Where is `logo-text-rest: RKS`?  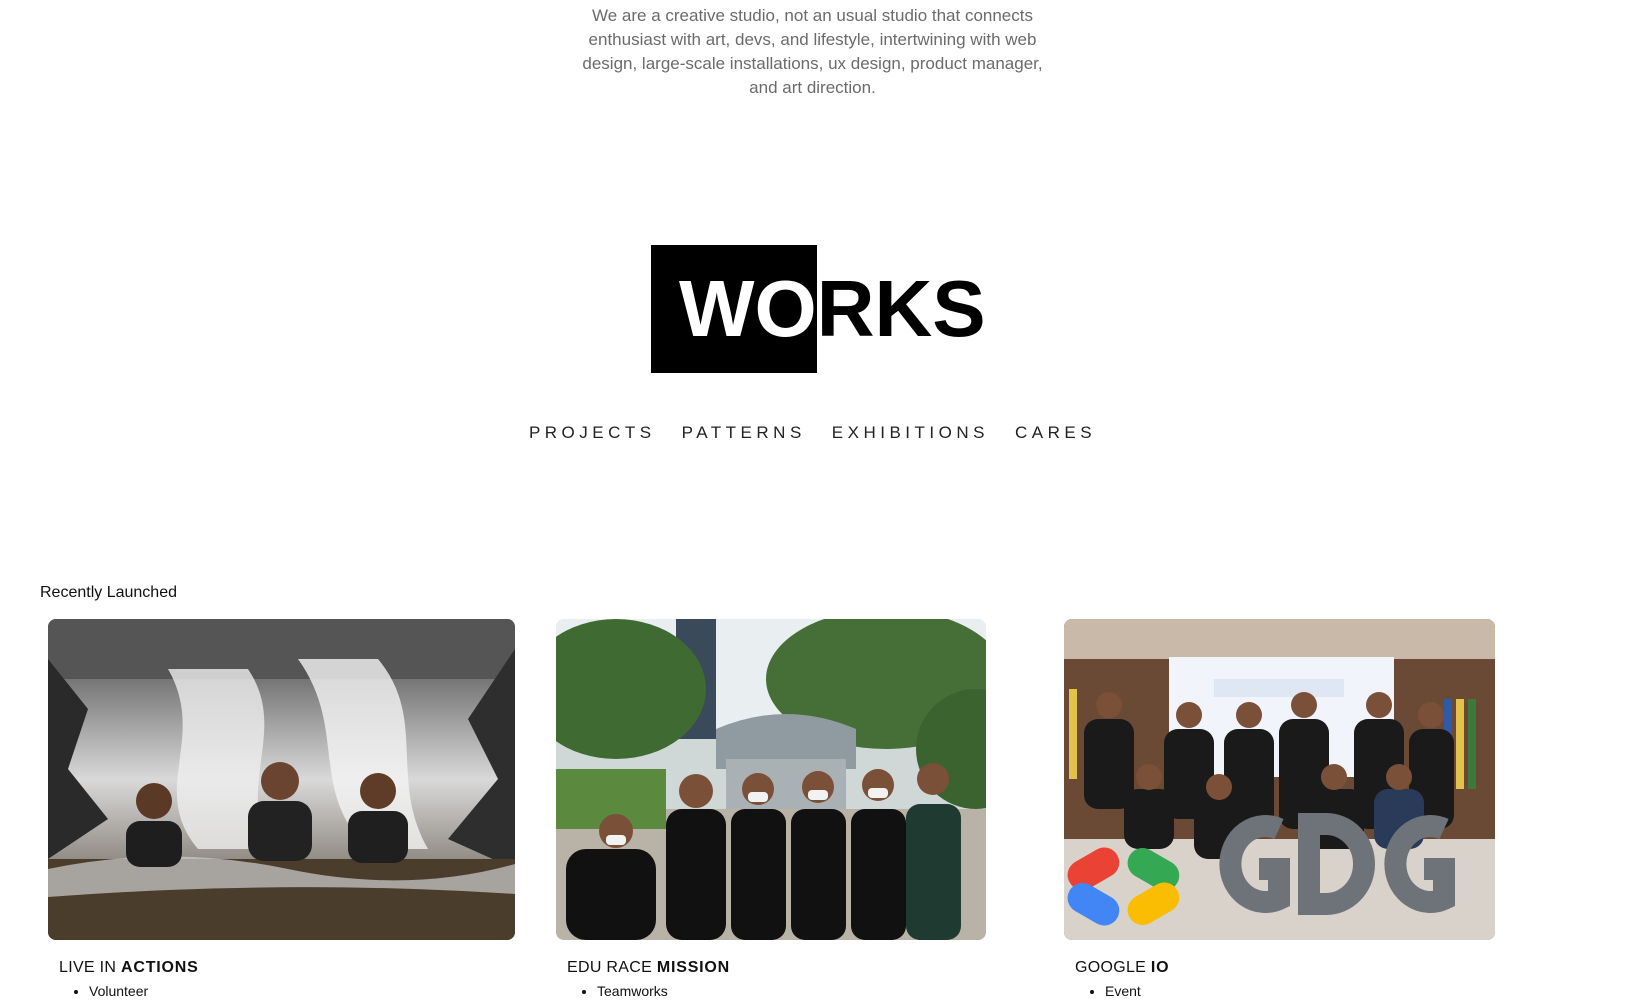 logo-text-rest: RKS is located at coordinates (901, 308).